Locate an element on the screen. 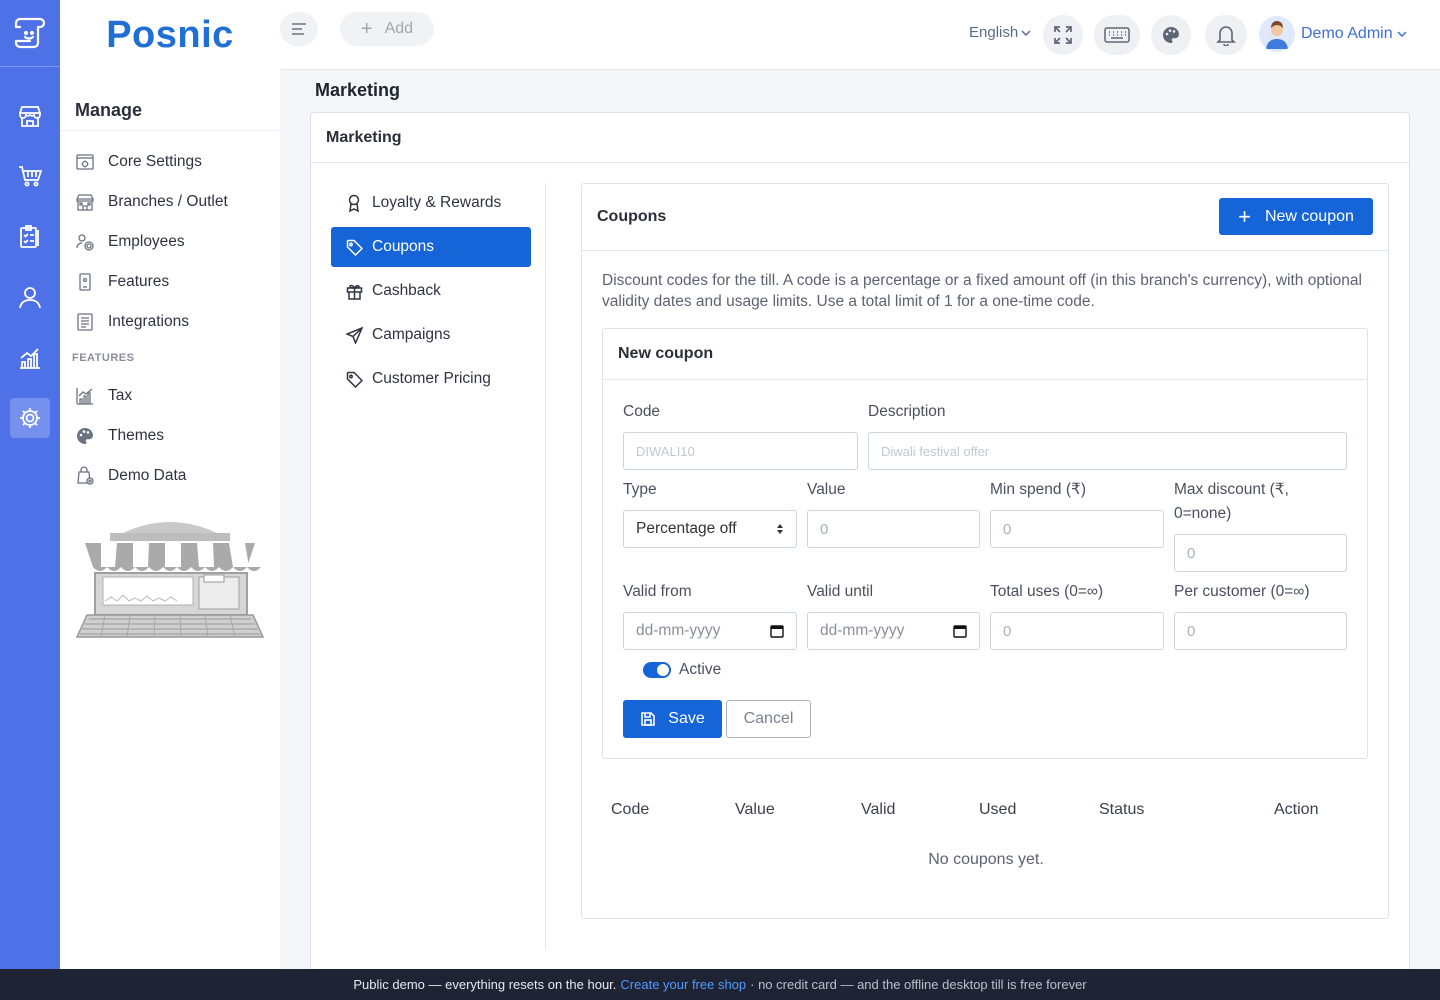 The height and width of the screenshot is (1000, 1440). type-label: Type is located at coordinates (640, 489).